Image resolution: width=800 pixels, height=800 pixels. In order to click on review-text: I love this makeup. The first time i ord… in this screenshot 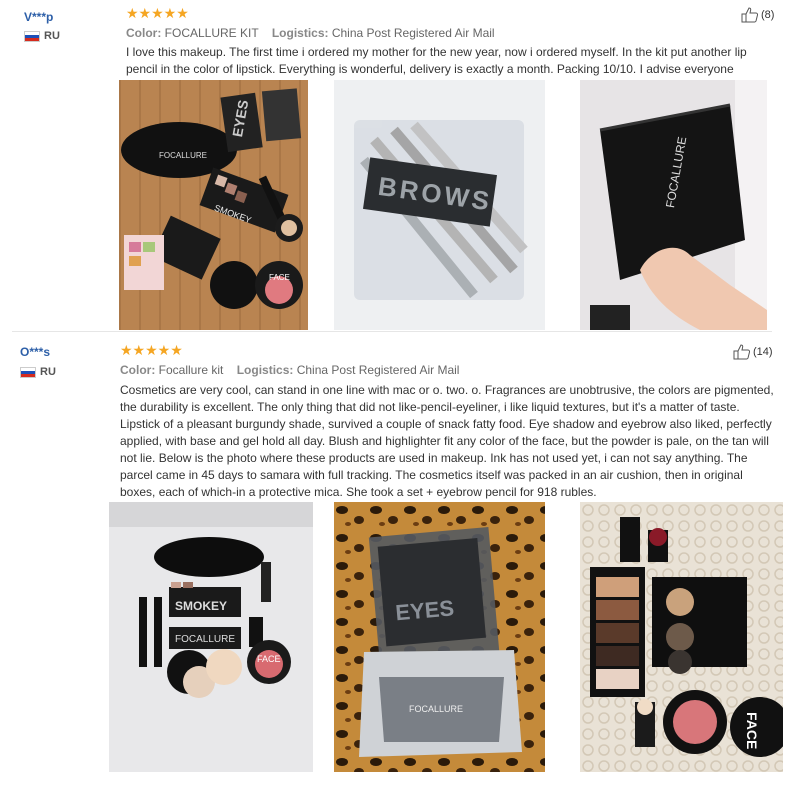, I will do `click(436, 60)`.